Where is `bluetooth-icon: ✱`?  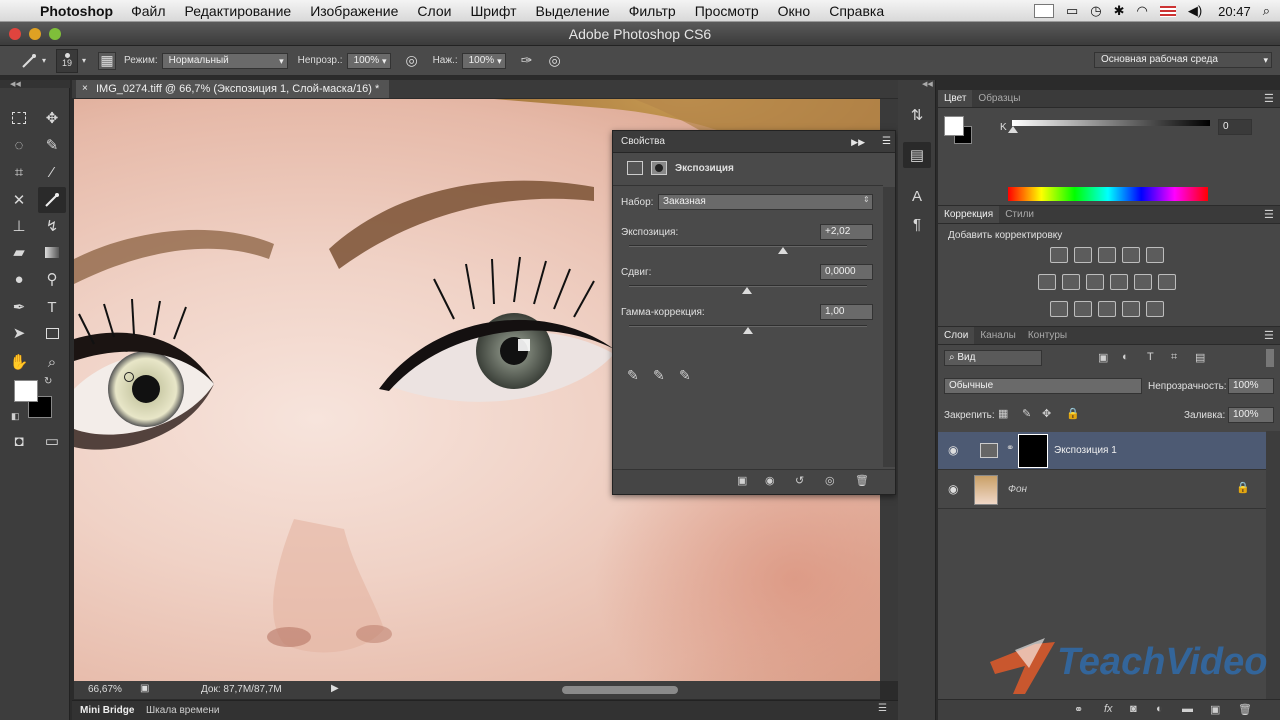
bluetooth-icon: ✱ is located at coordinates (1119, 11).